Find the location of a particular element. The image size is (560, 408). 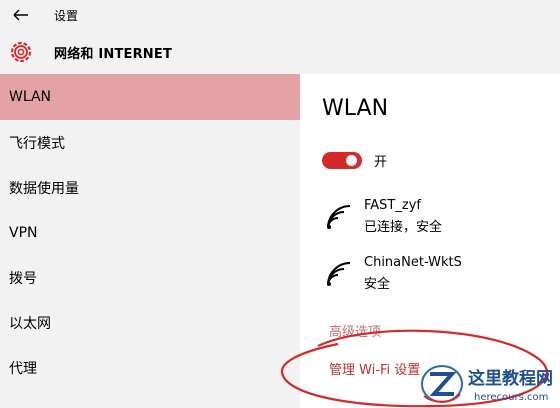

sidebar-item-airplane-mode: 飞行模式 is located at coordinates (150, 143).